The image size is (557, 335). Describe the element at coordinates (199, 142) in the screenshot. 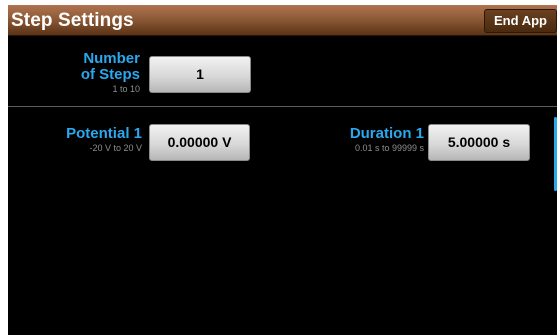

I see `potential-1-button: 0.00000 V` at that location.